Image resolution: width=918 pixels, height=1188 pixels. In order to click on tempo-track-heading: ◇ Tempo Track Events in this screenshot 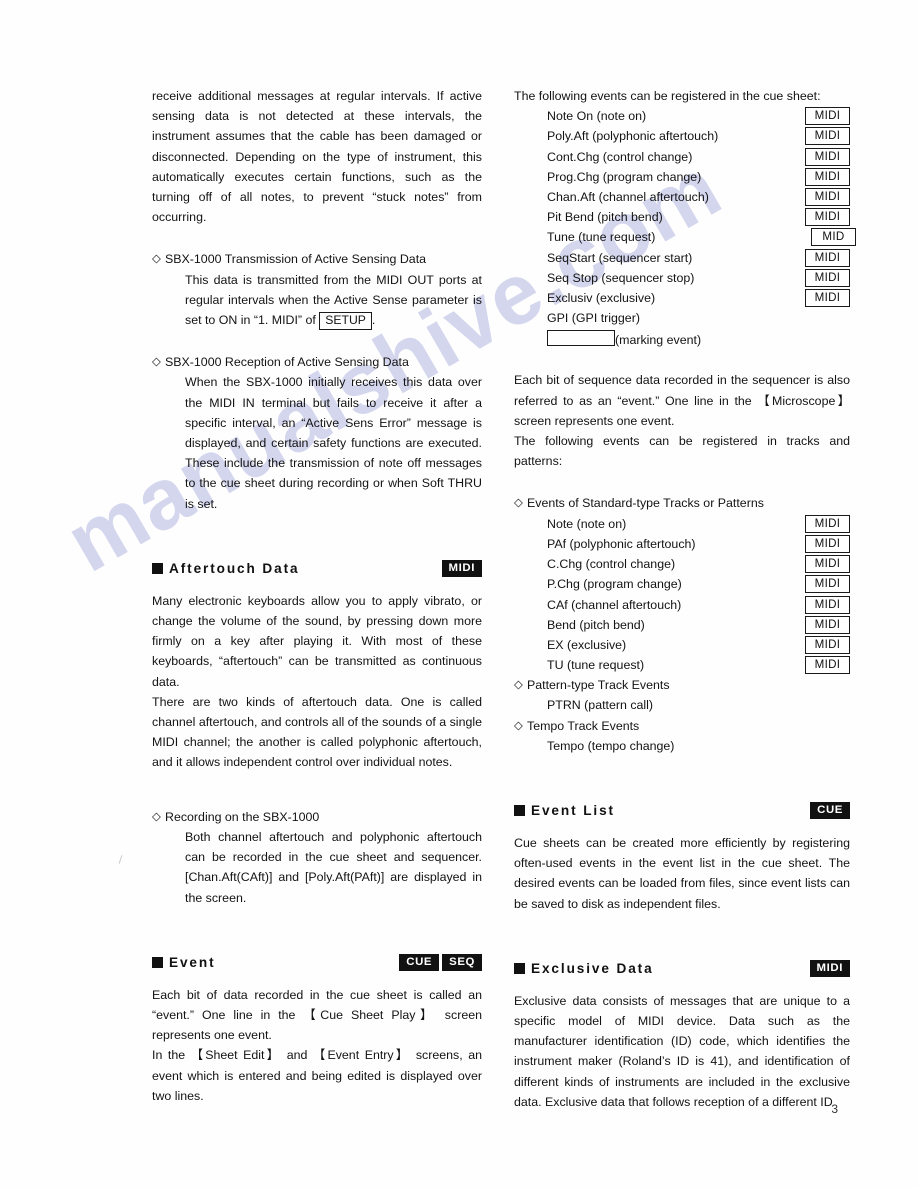, I will do `click(682, 726)`.